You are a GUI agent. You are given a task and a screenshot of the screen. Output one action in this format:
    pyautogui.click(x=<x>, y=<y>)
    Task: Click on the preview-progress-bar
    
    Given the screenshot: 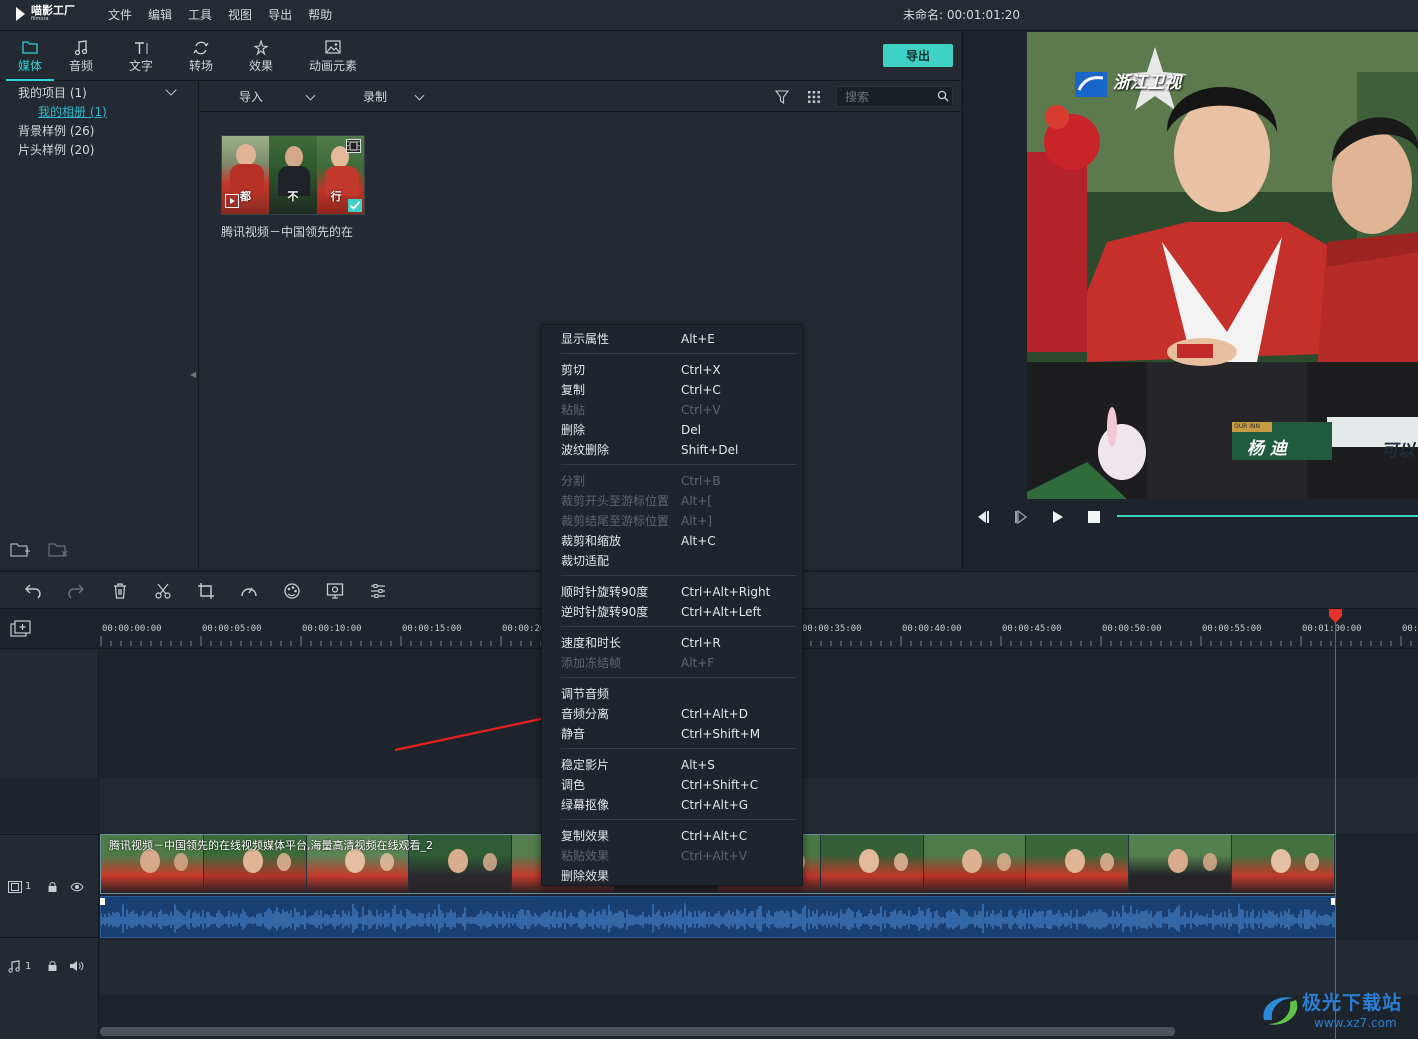 What is the action you would take?
    pyautogui.click(x=1267, y=516)
    